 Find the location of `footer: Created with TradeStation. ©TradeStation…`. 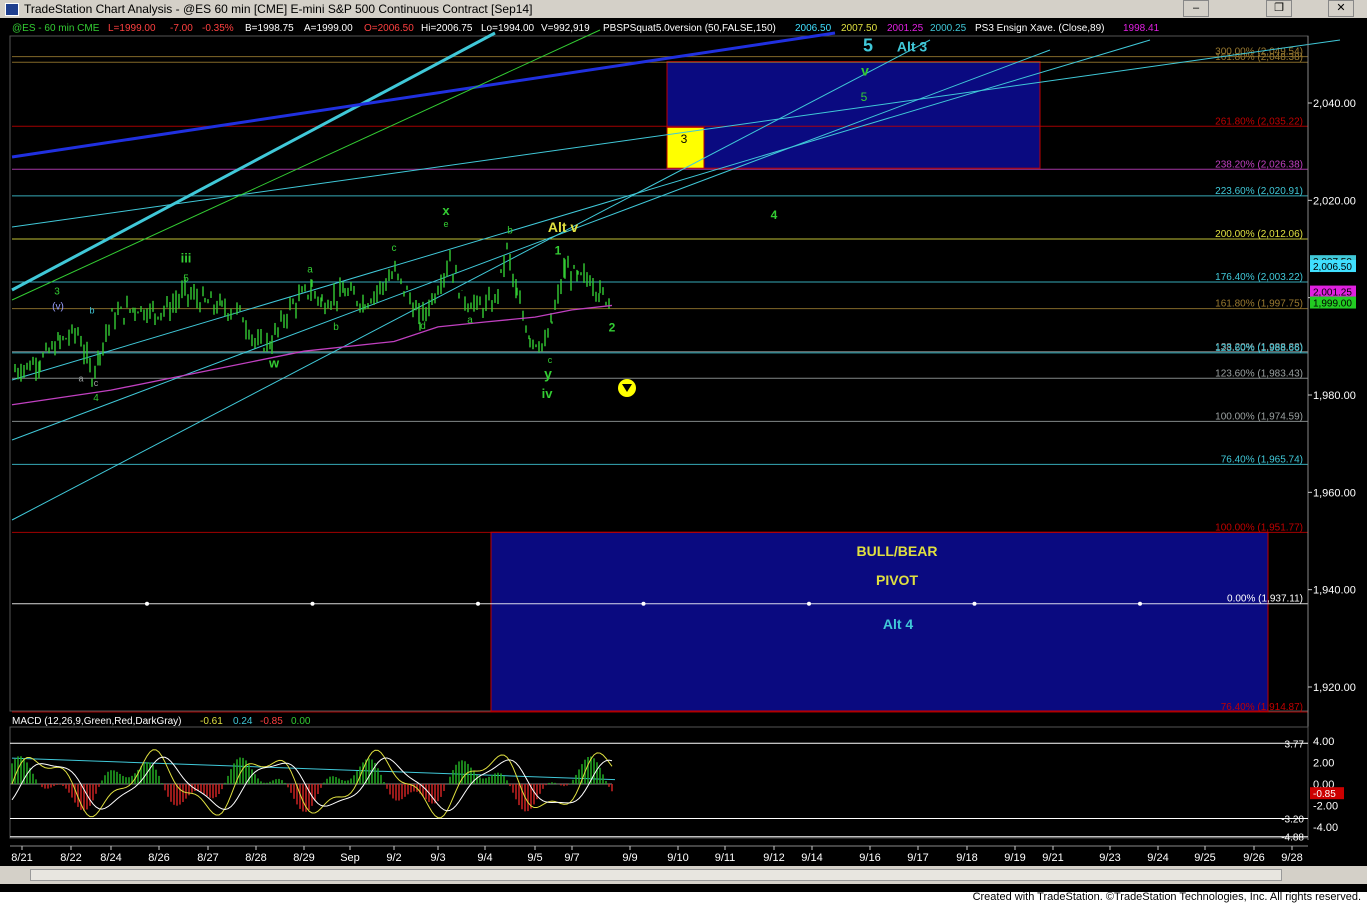

footer: Created with TradeStation. ©TradeStation… is located at coordinates (683, 897).